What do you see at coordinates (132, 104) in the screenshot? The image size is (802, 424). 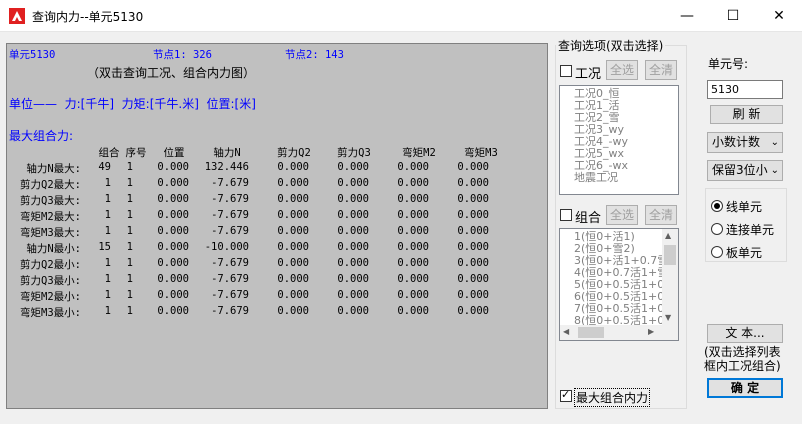 I see `units-line: 单位—— 力:[千牛] 力矩:[千牛.米] 位置:[米]` at bounding box center [132, 104].